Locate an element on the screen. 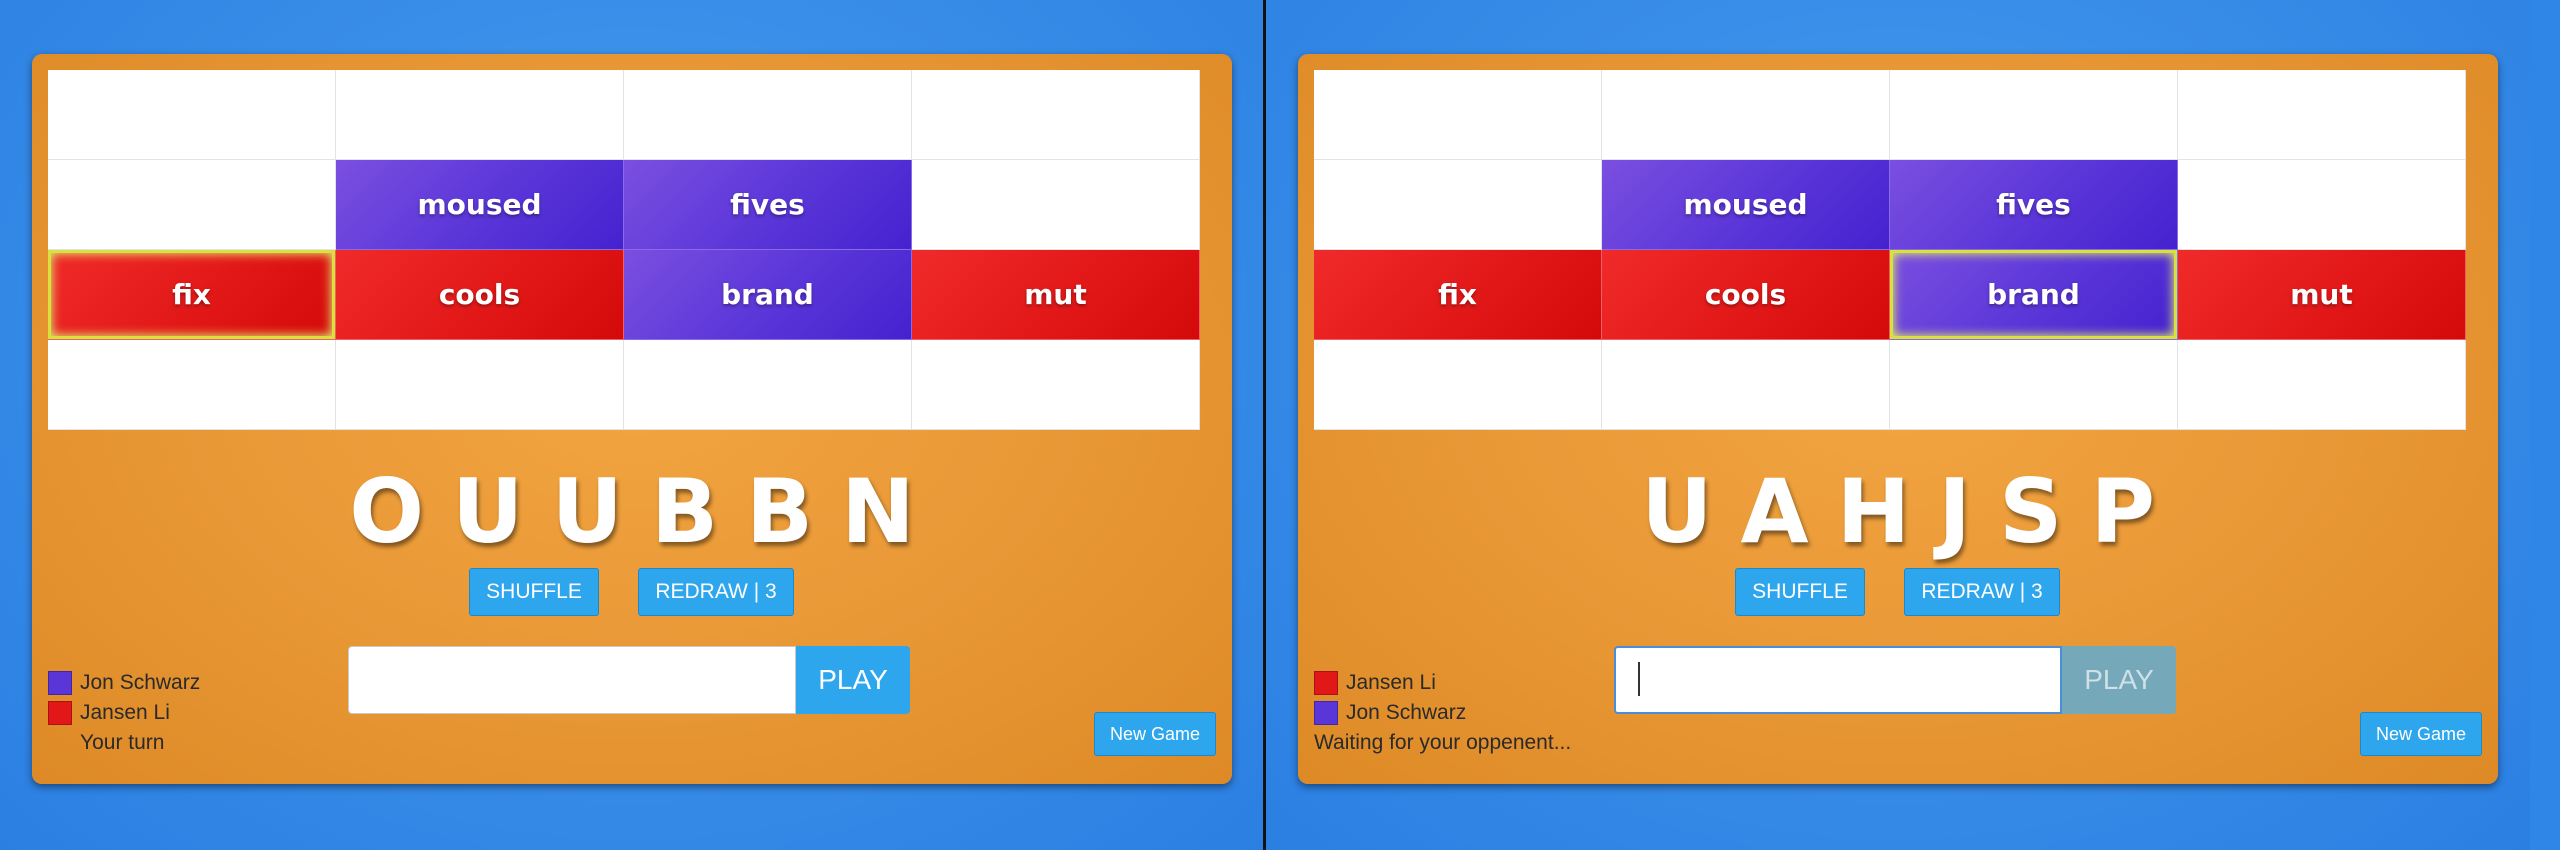 The height and width of the screenshot is (850, 2560). text-caret is located at coordinates (1639, 679).